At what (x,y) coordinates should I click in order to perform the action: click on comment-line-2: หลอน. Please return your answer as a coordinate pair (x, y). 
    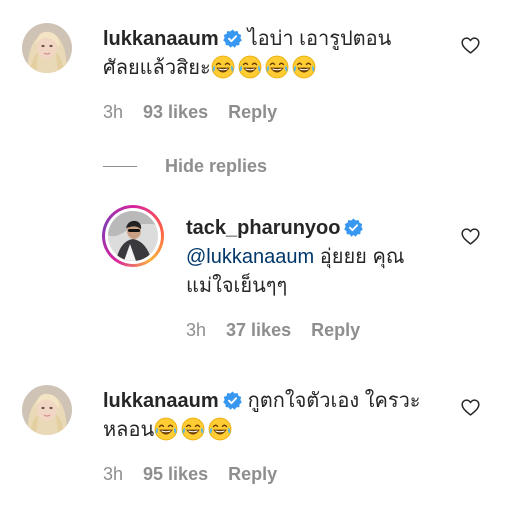
    Looking at the image, I should click on (273, 430).